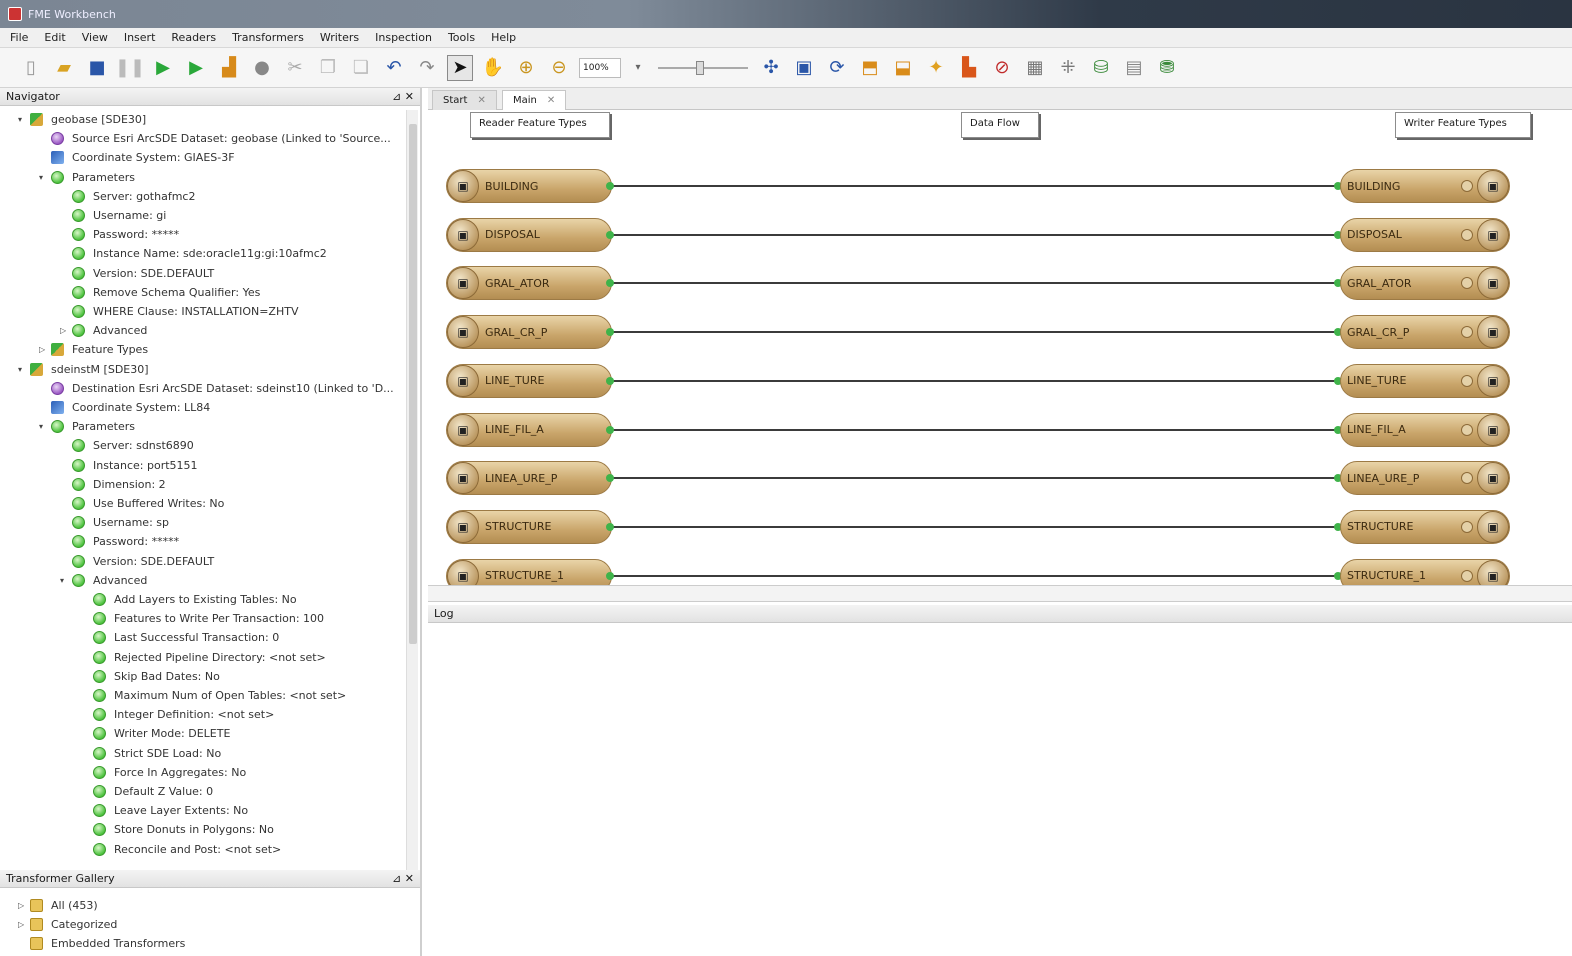  Describe the element at coordinates (413, 384) in the screenshot. I see `navigator-scroll-thumb` at that location.